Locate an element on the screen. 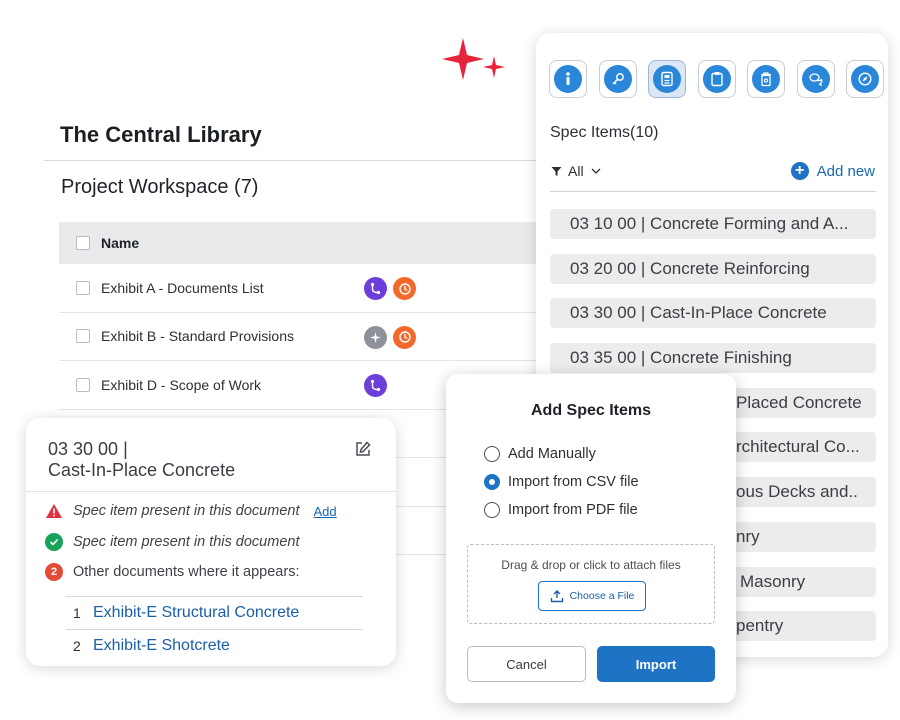 Image resolution: width=900 pixels, height=720 pixels. filter-value: All is located at coordinates (576, 171).